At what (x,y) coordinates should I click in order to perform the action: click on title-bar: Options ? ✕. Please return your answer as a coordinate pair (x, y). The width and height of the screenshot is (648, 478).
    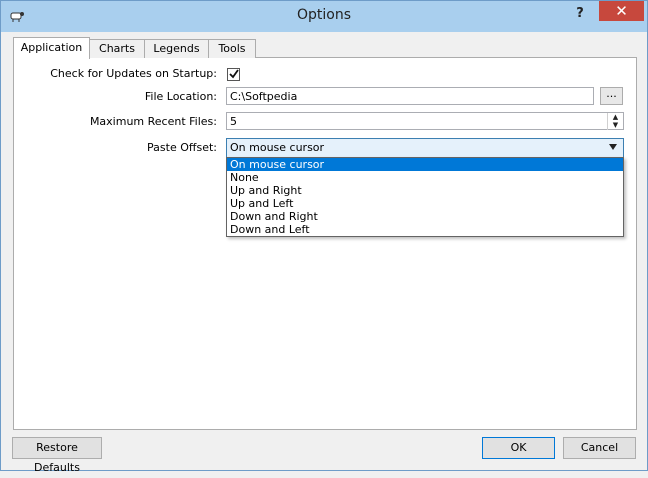
    Looking at the image, I should click on (324, 16).